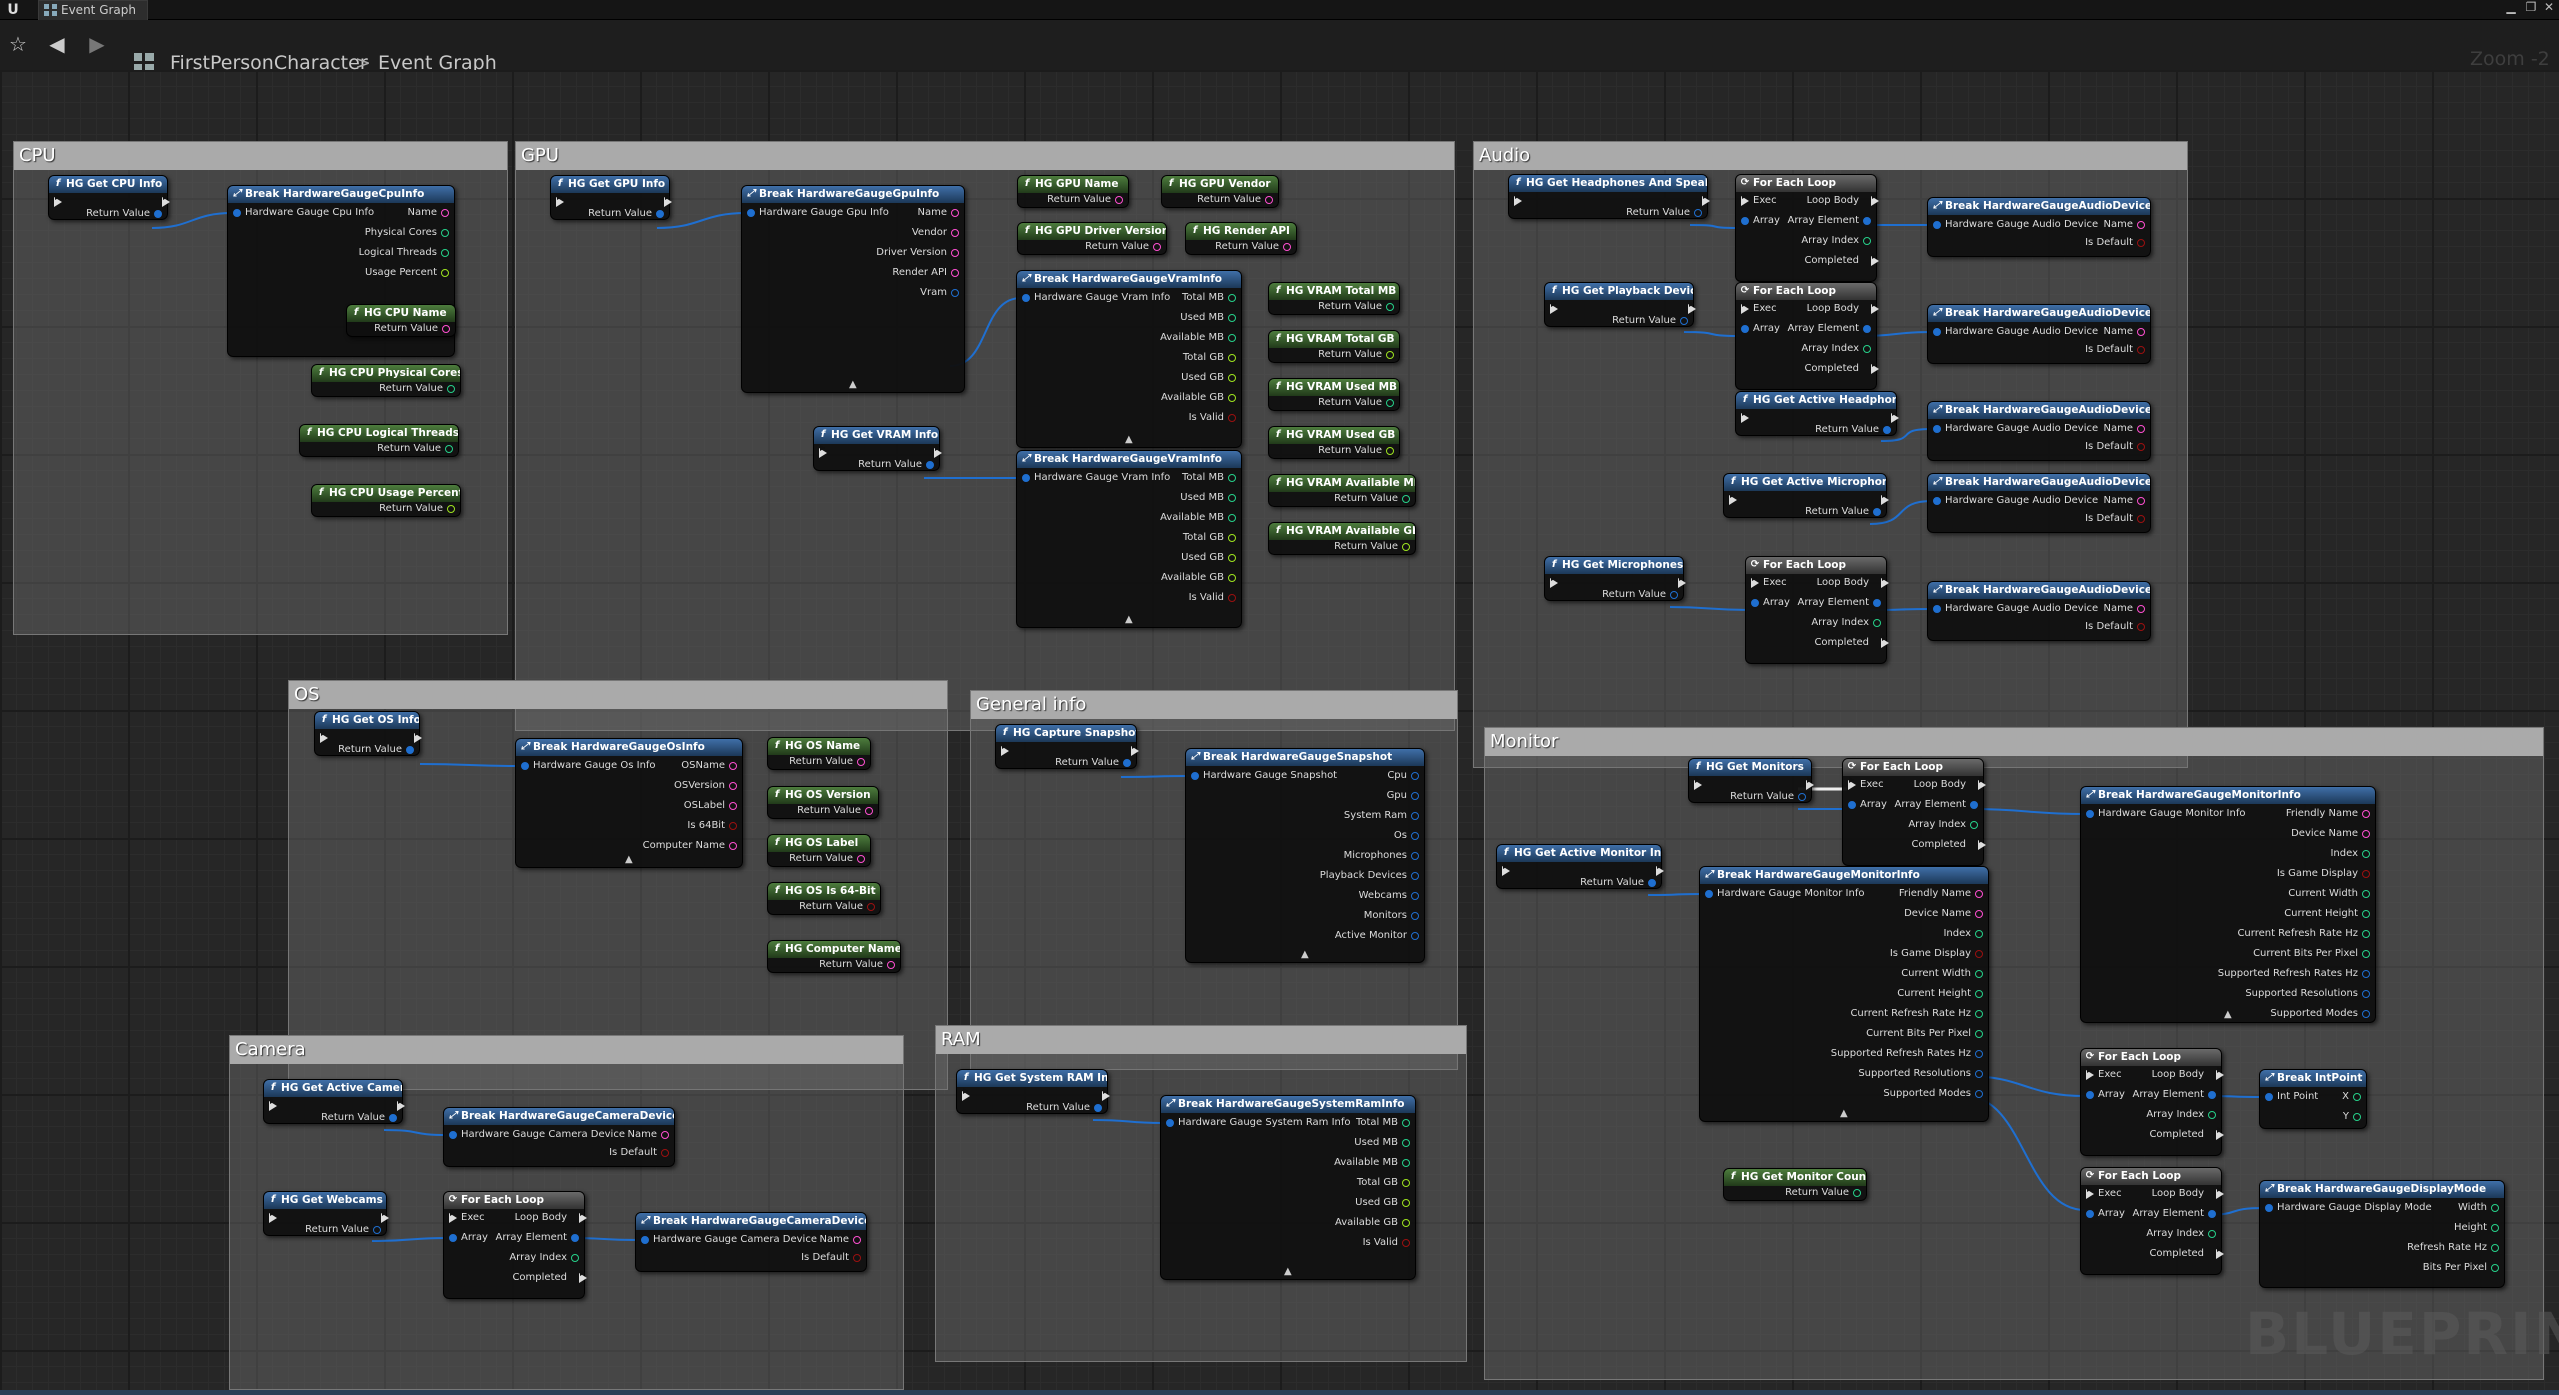 The width and height of the screenshot is (2559, 1395). I want to click on node-get-active-headphones: f HG Get Active Headphones Return Value, so click(1817, 413).